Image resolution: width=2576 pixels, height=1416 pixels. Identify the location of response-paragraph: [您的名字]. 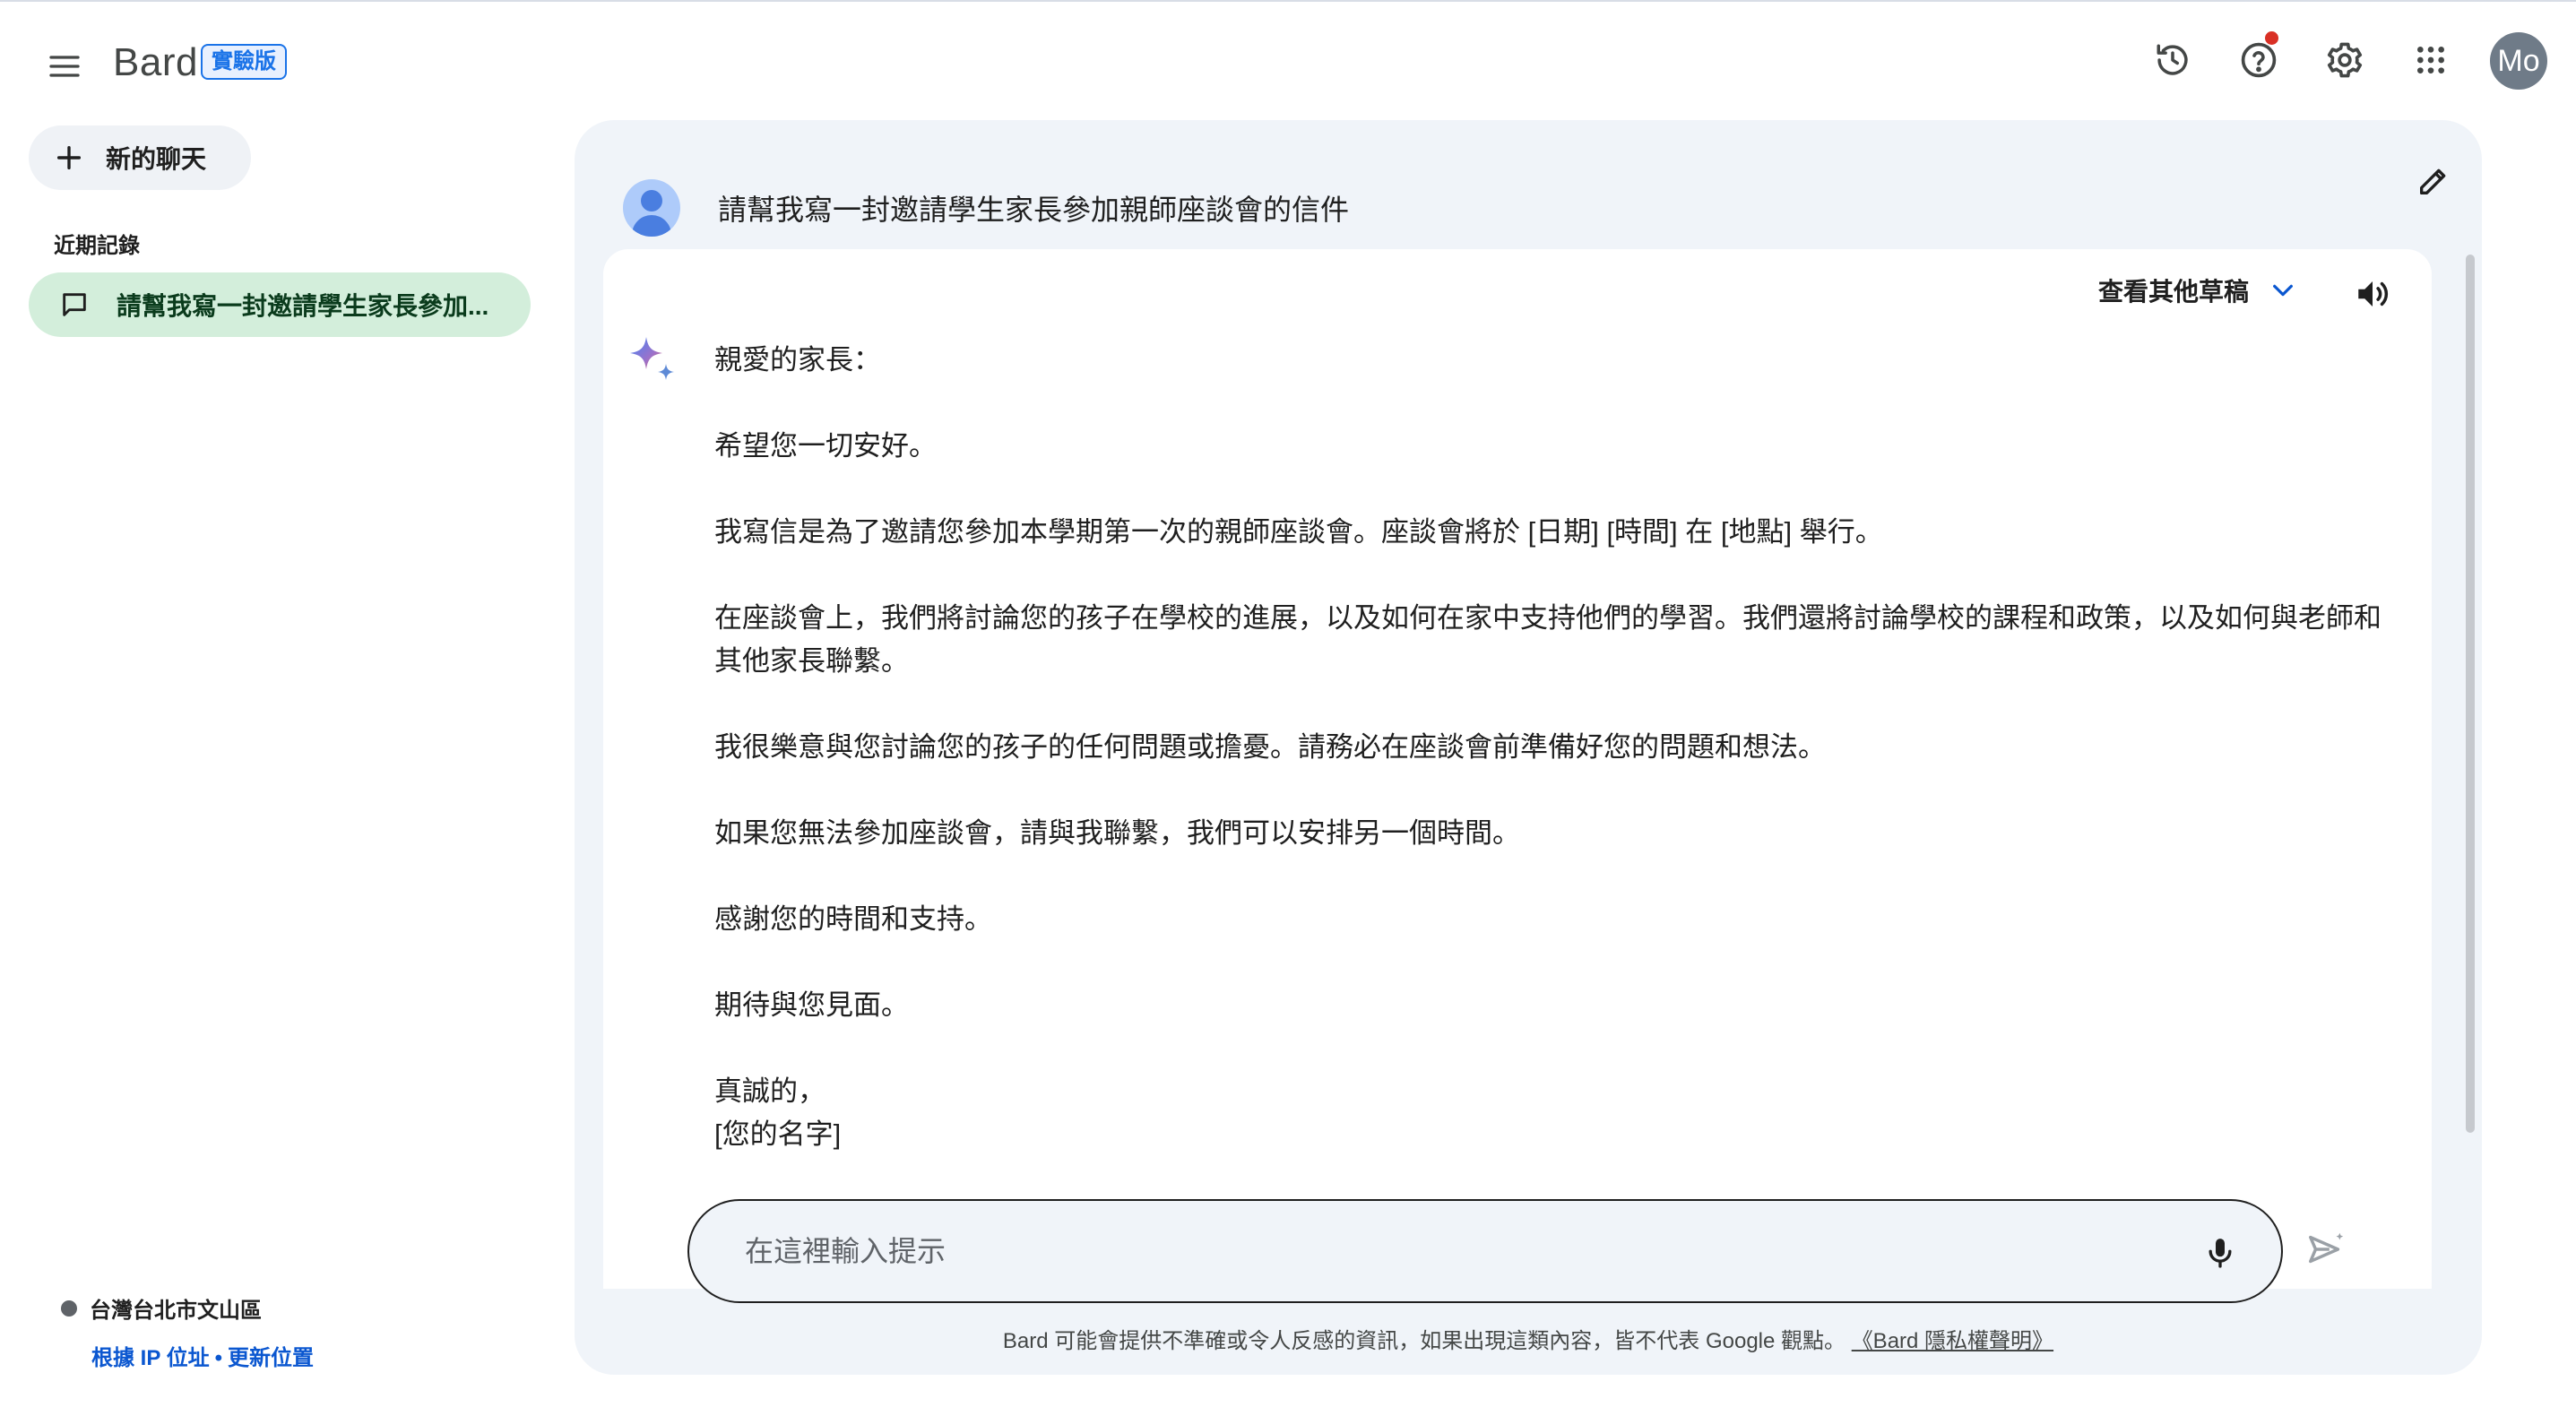
(778, 1134).